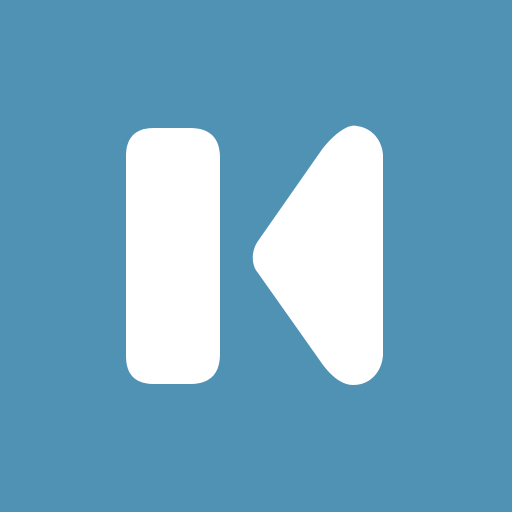  Describe the element at coordinates (173, 256) in the screenshot. I see `skip-back-bar` at that location.